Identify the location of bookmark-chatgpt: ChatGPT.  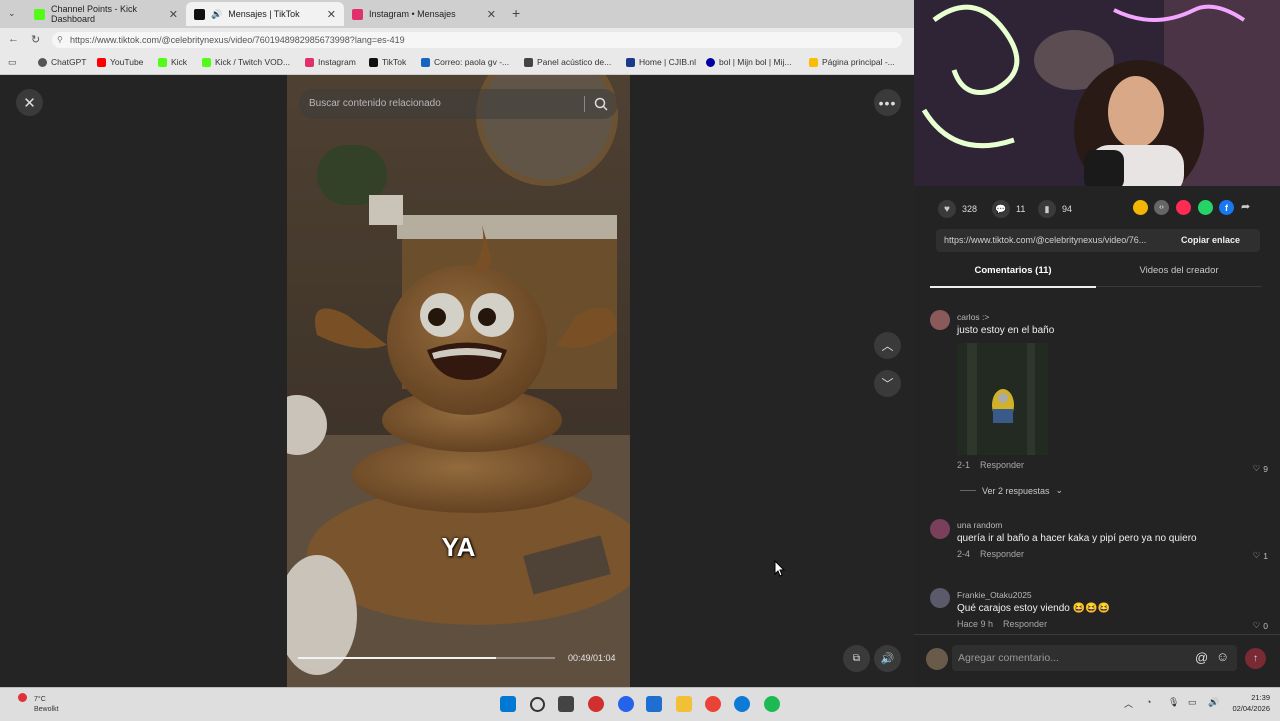
(62, 62).